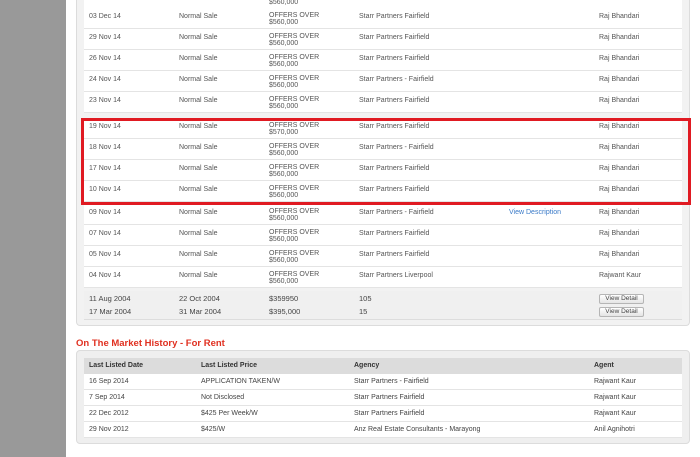  What do you see at coordinates (105, 212) in the screenshot?
I see `sale-date: 09 Nov 14` at bounding box center [105, 212].